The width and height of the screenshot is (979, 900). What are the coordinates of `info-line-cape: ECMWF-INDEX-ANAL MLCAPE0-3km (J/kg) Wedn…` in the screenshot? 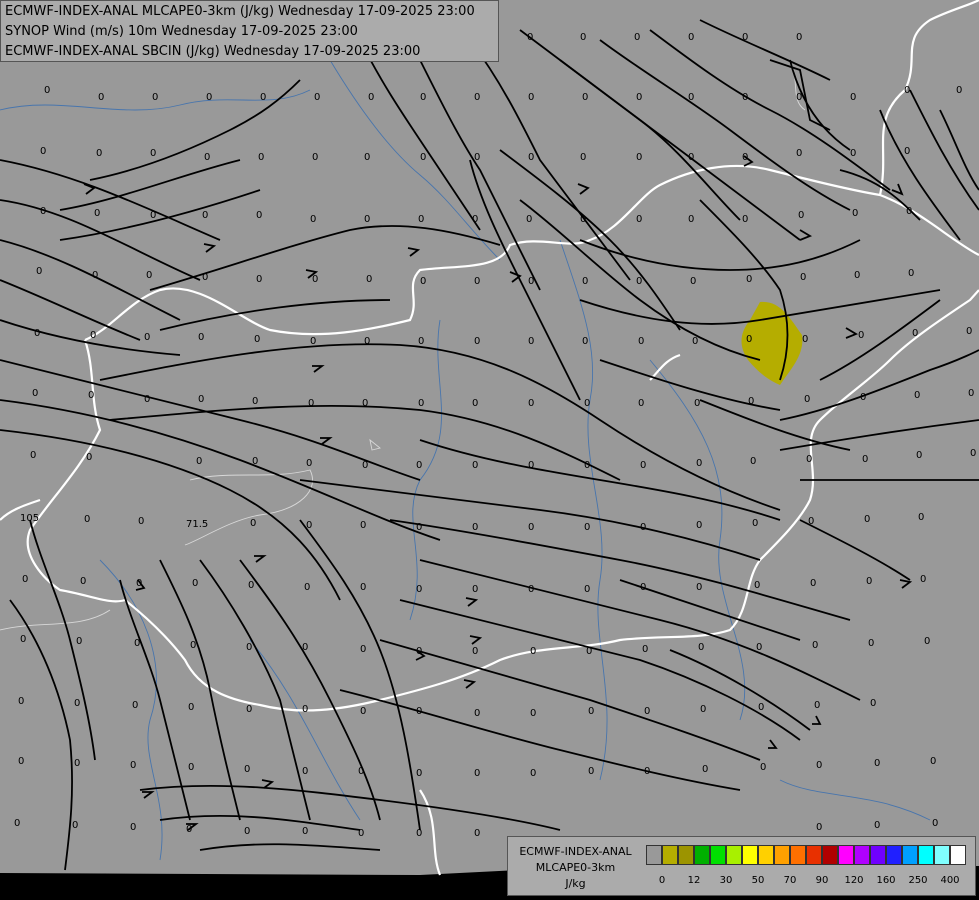 It's located at (240, 11).